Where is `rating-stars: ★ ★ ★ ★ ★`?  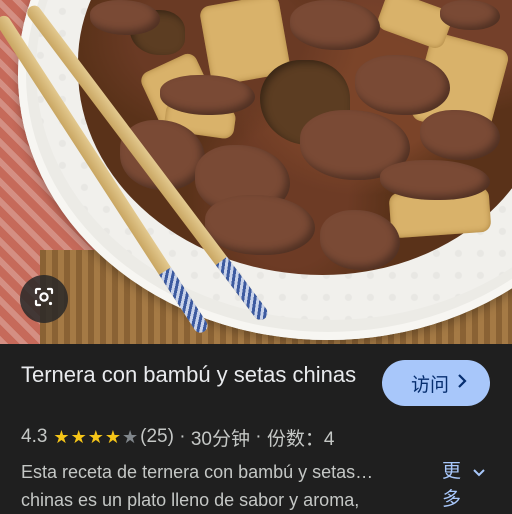 rating-stars: ★ ★ ★ ★ ★ is located at coordinates (95, 437).